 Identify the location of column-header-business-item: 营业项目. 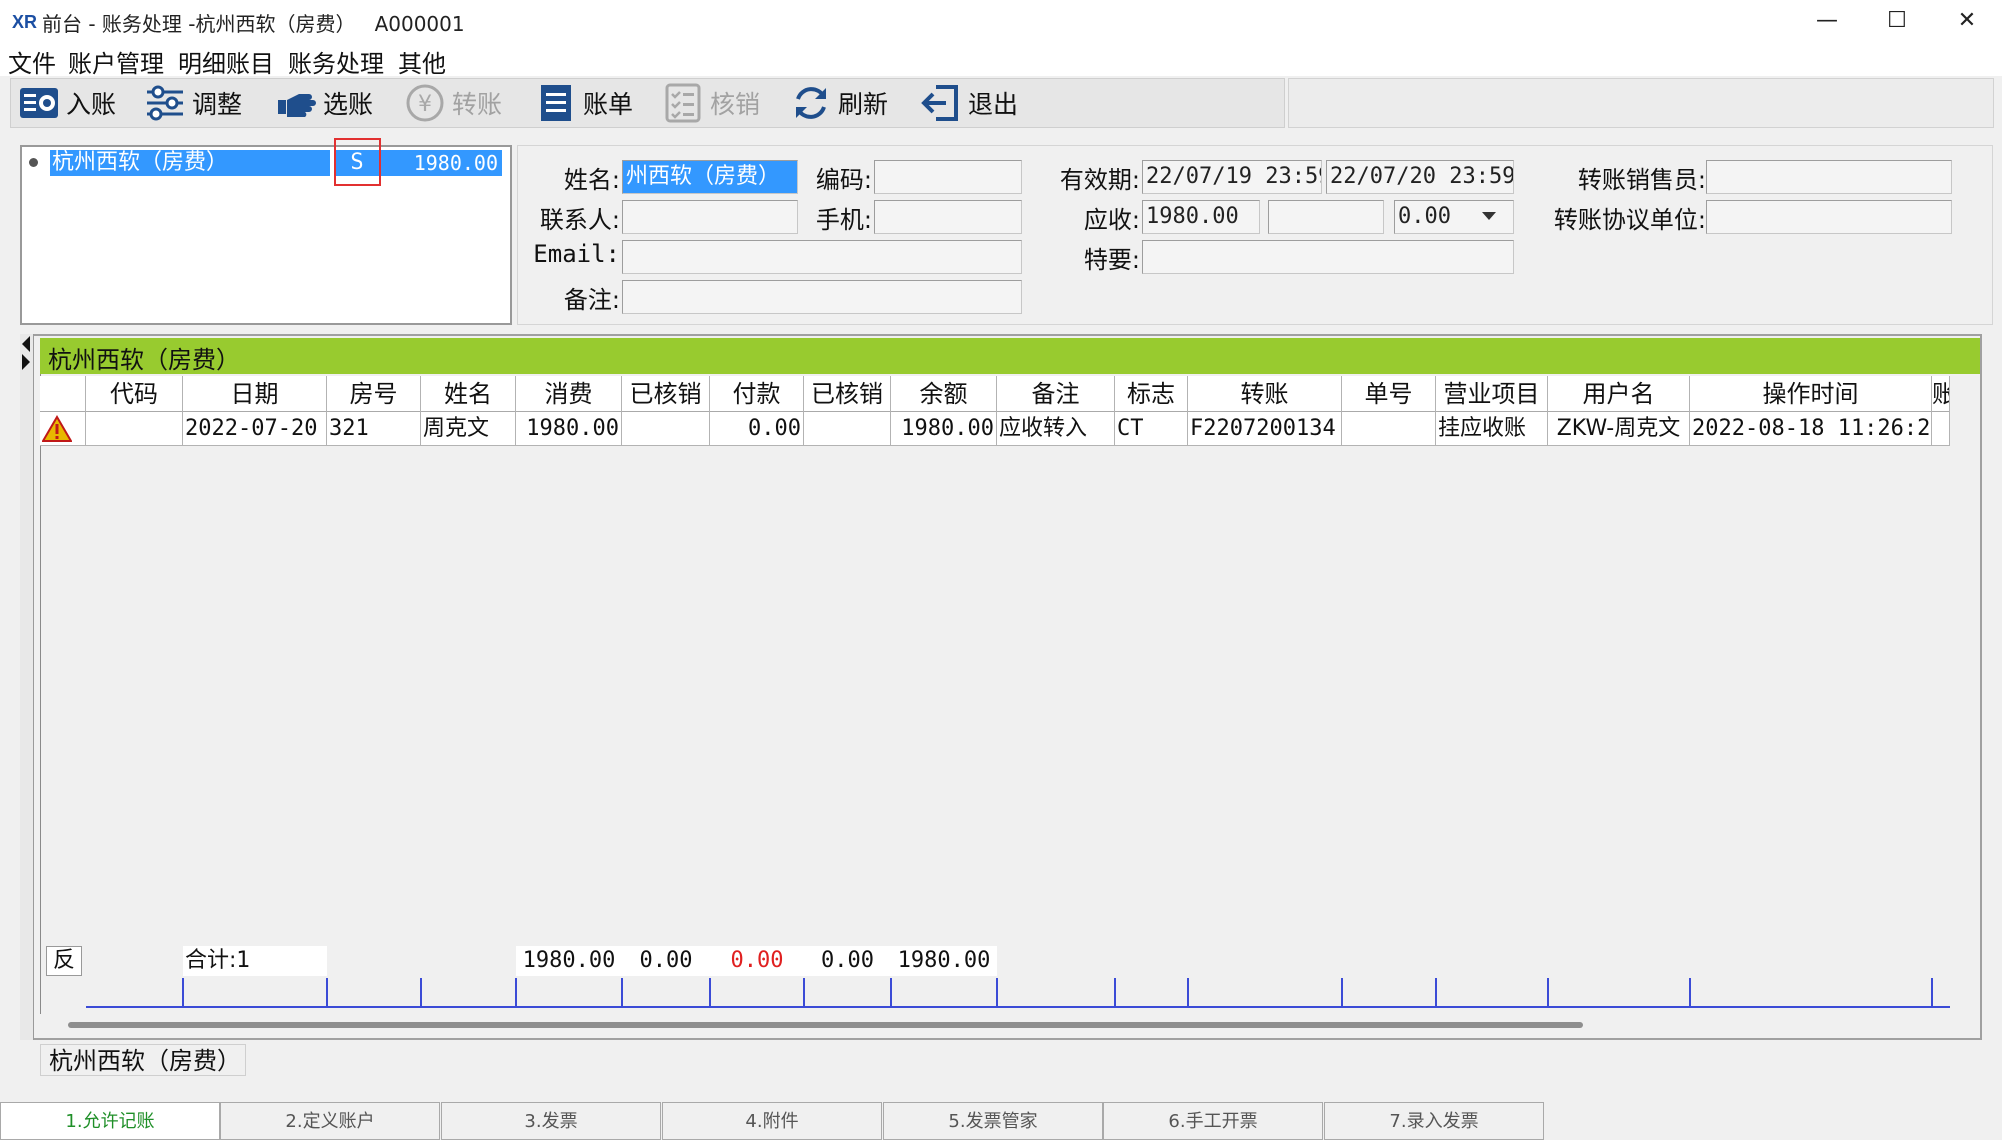
(1492, 394).